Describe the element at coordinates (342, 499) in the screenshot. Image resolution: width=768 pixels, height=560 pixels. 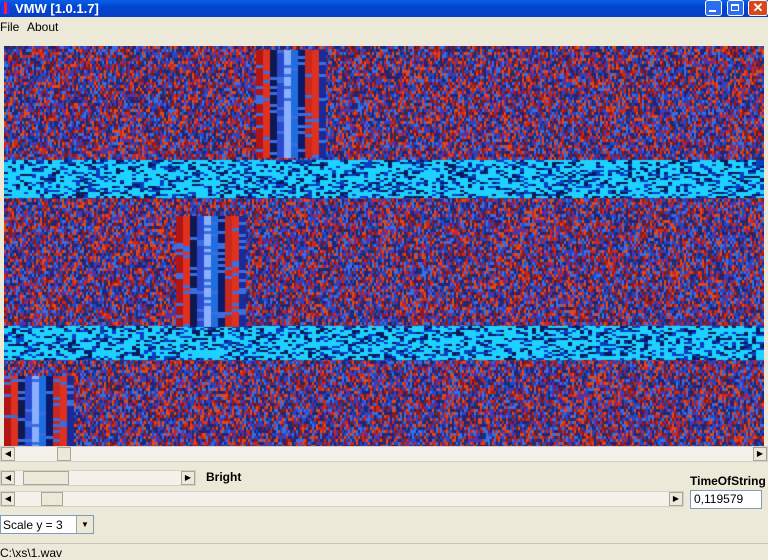
I see `time-slider: ◀ ▶` at that location.